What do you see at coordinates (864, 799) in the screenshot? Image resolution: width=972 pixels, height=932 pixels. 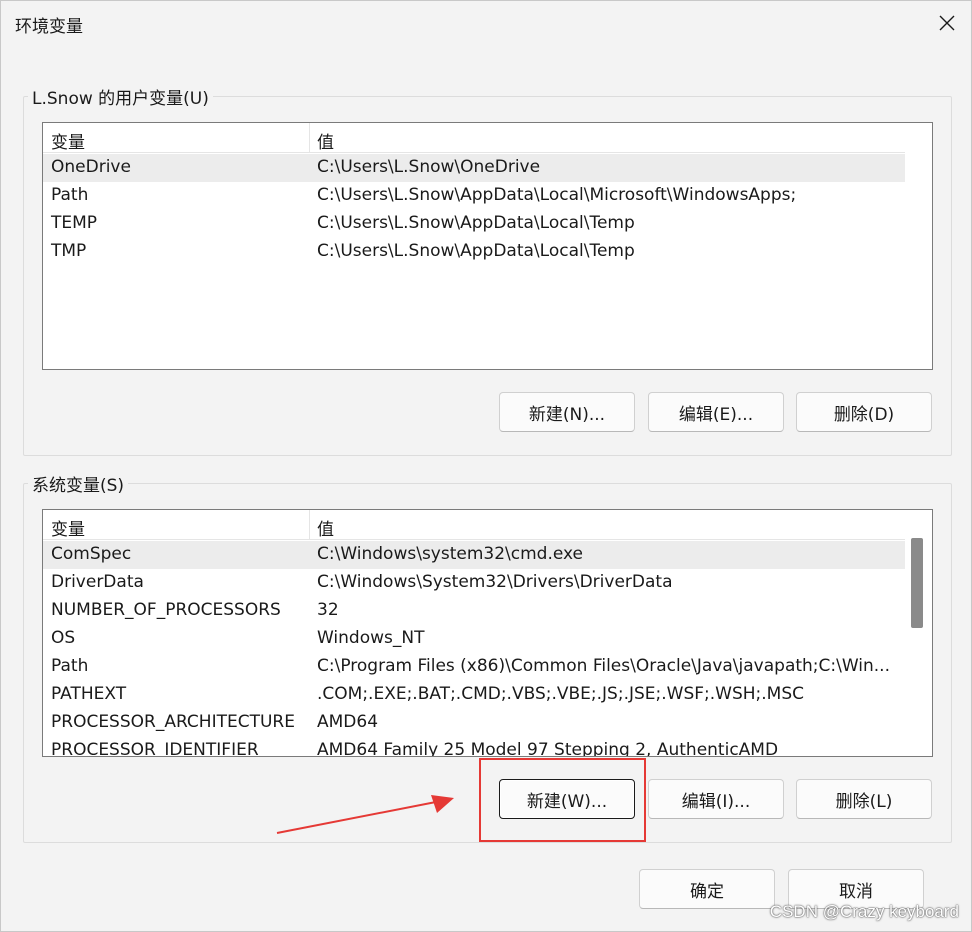 I see `system-delete-button: 删除(L)` at bounding box center [864, 799].